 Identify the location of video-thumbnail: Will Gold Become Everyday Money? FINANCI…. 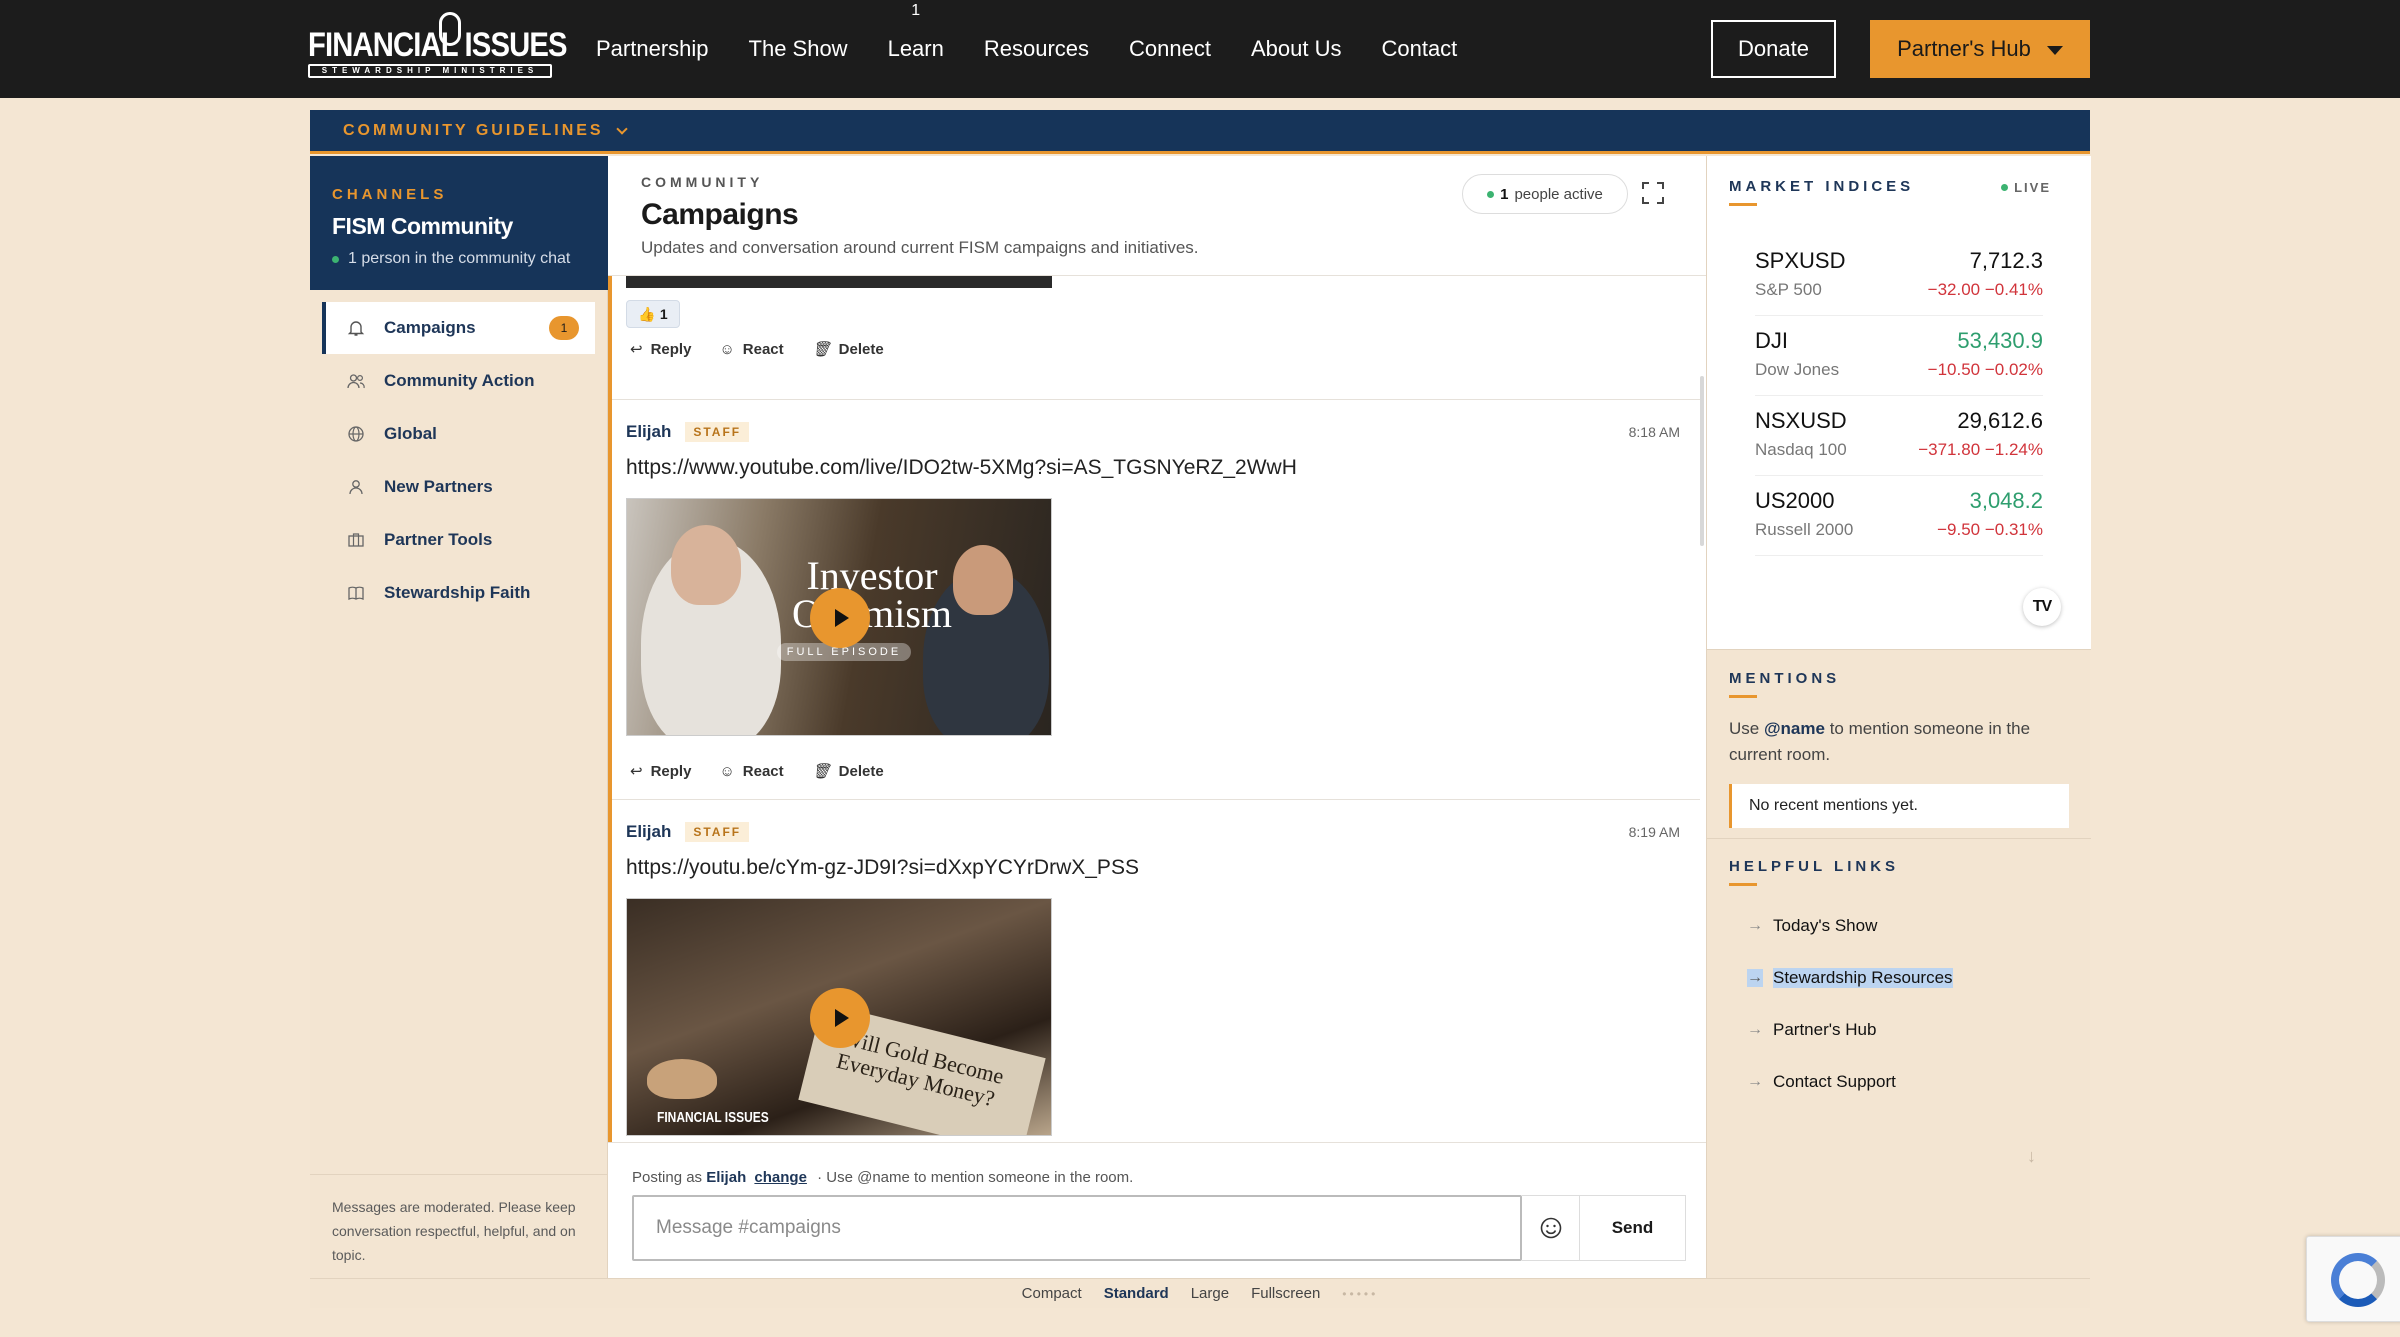
(839, 1017).